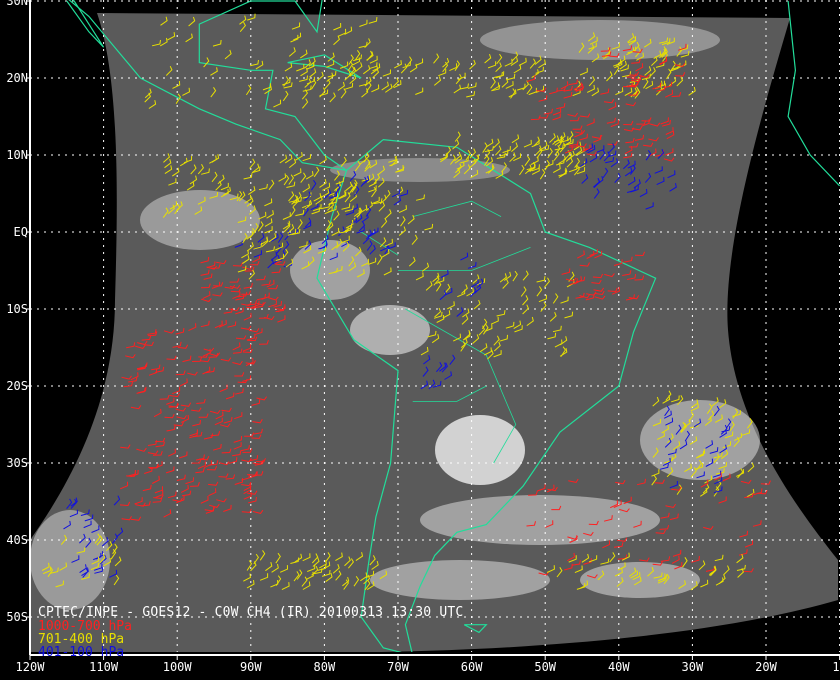 The height and width of the screenshot is (680, 840). Describe the element at coordinates (81, 652) in the screenshot. I see `legend-high-level: 401-100 hPa` at that location.